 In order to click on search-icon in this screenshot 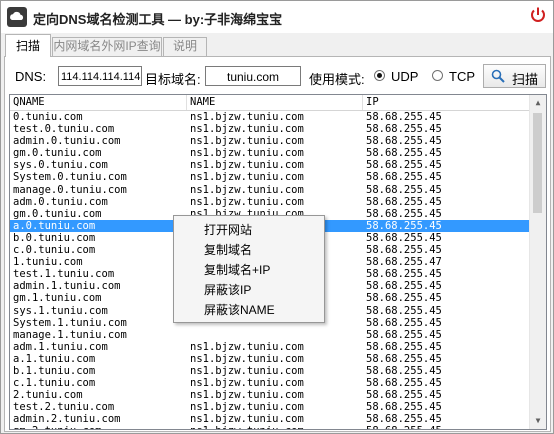, I will do `click(498, 76)`.